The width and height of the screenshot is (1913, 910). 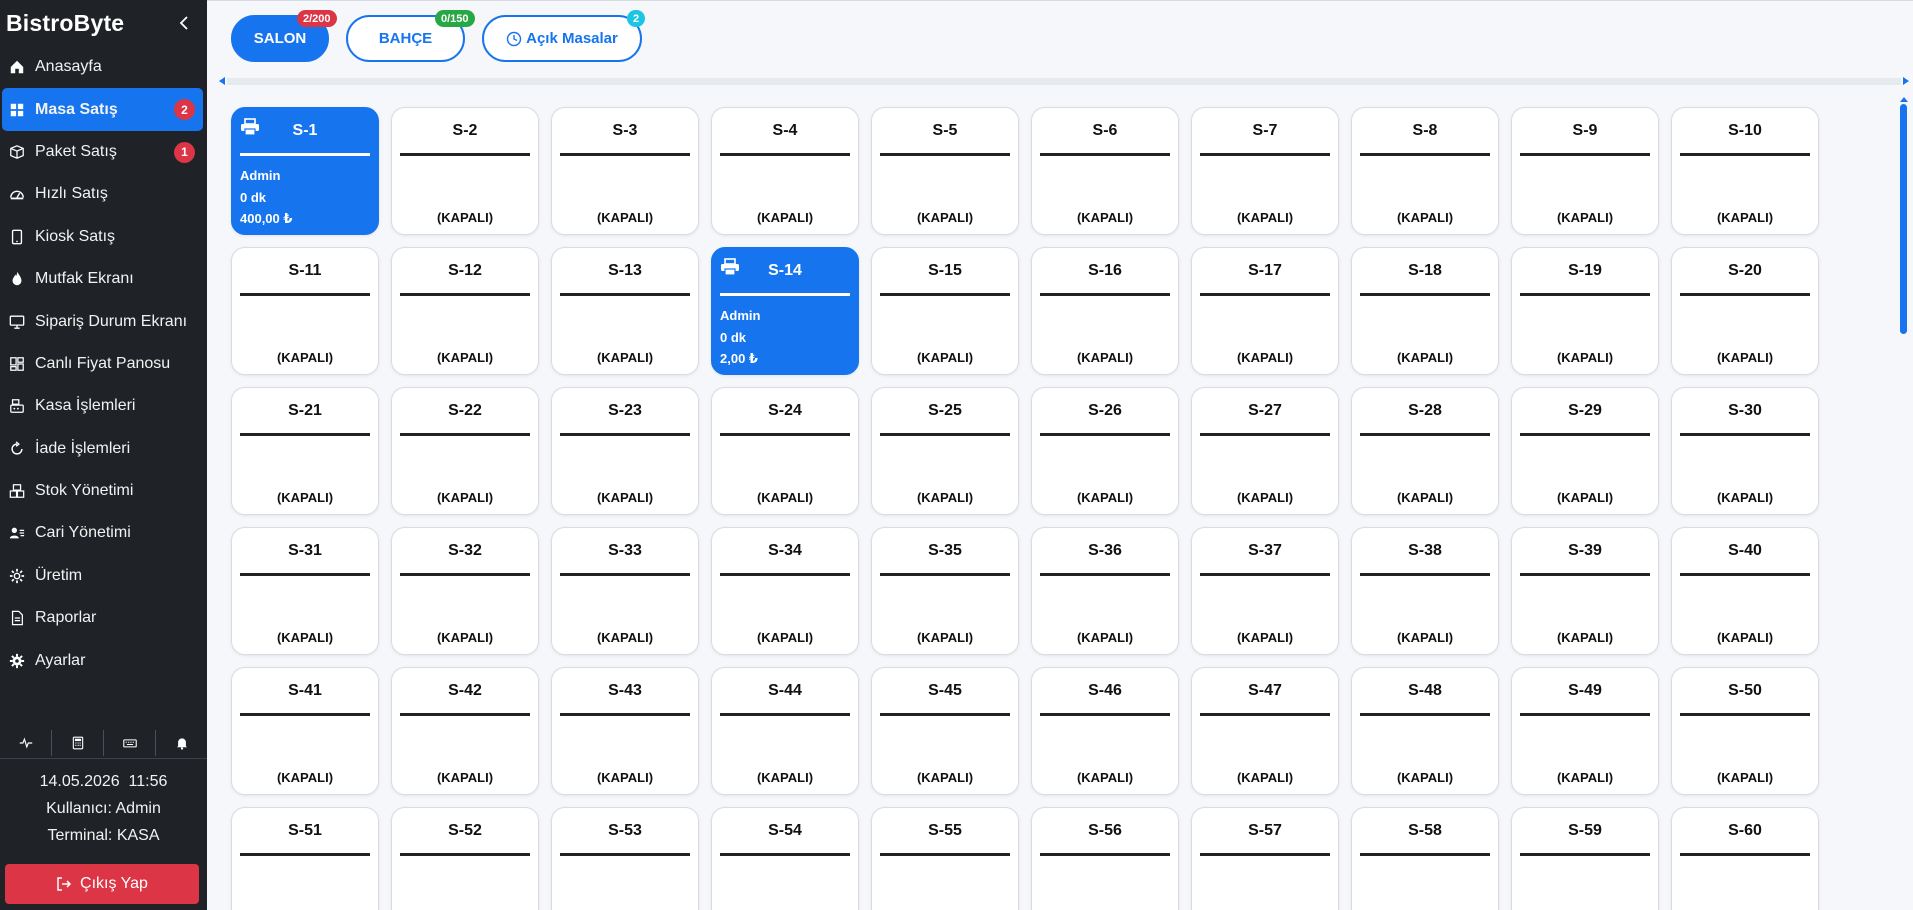 I want to click on table-amount: 400,00 ₺, so click(x=266, y=218).